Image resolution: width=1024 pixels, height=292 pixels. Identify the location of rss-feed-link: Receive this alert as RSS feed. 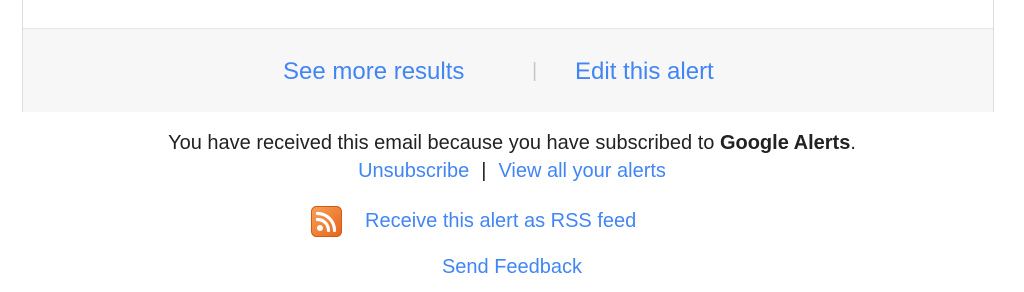
(500, 221).